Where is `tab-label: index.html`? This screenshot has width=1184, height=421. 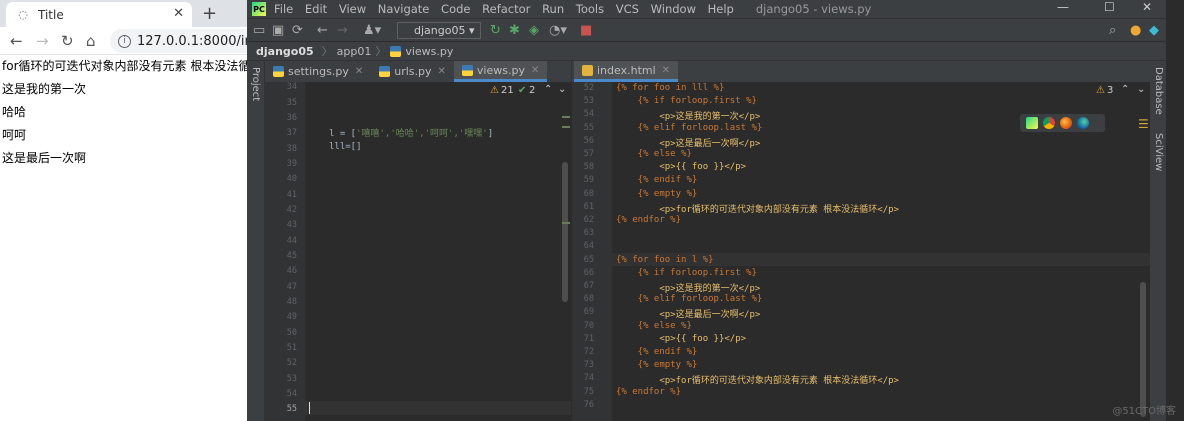
tab-label: index.html is located at coordinates (626, 70).